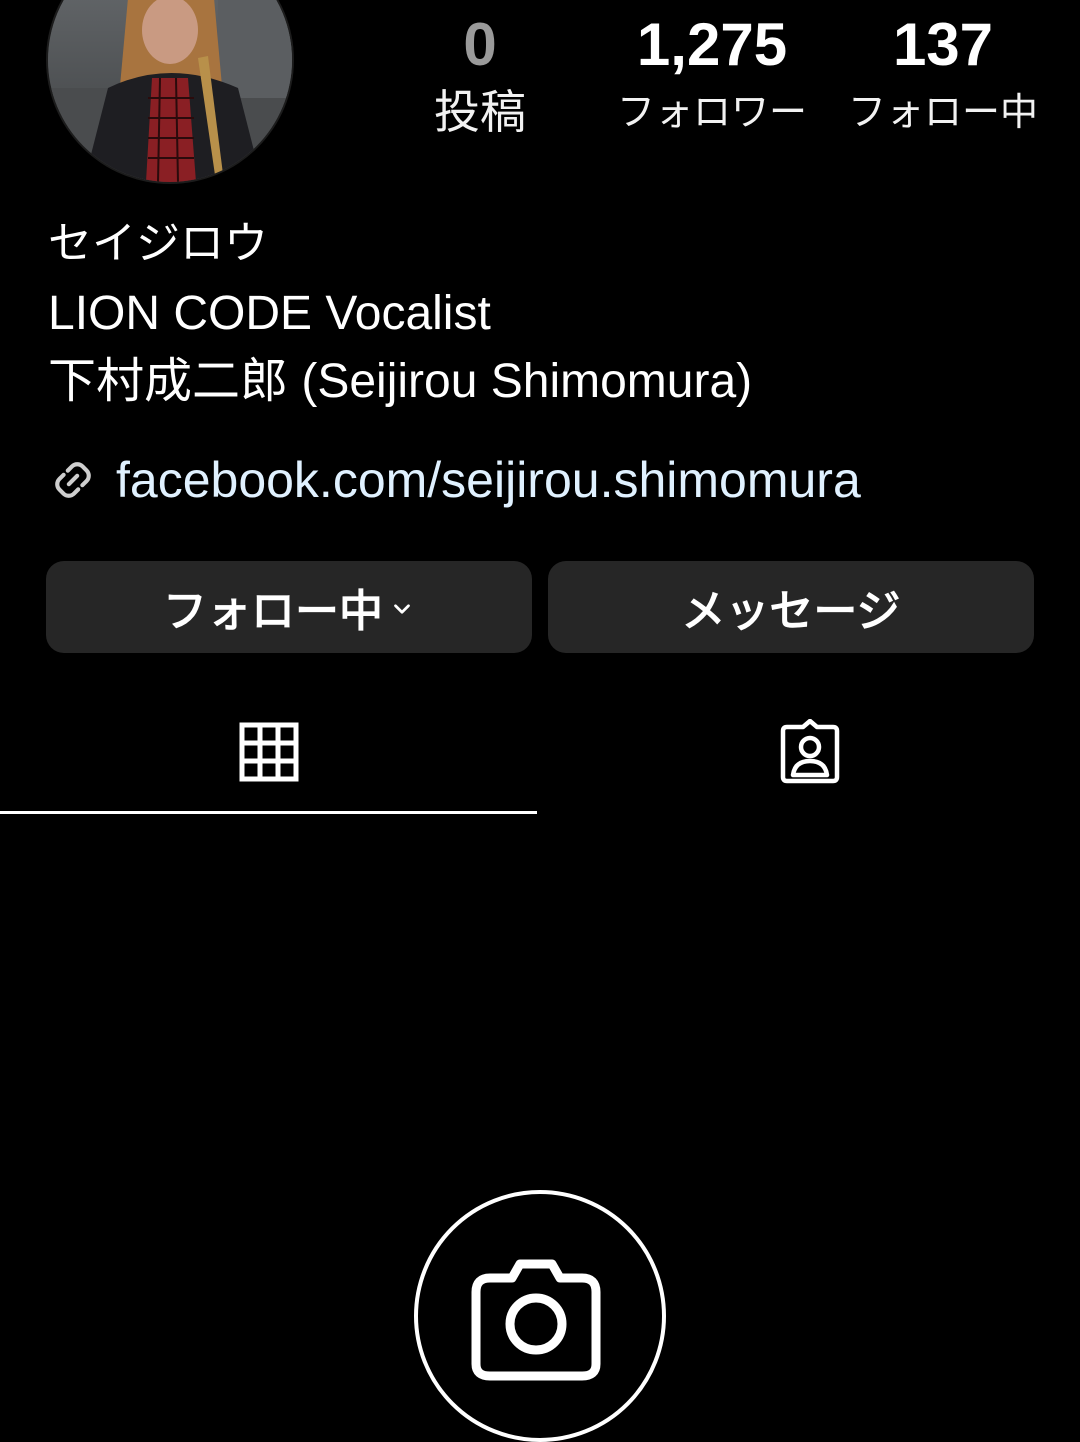 The image size is (1080, 1442). Describe the element at coordinates (400, 381) in the screenshot. I see `bio-line-fullname: 下村成二郎 (Seijirou Shimomura)` at that location.